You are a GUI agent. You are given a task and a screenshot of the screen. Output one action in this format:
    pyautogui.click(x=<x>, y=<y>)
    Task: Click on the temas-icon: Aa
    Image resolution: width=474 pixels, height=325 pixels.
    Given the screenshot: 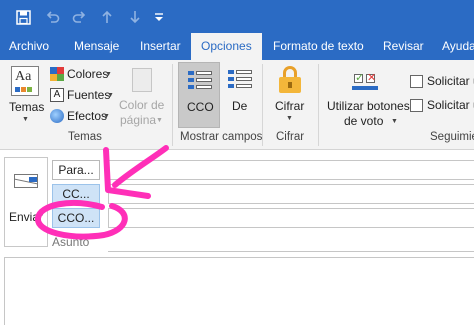 What is the action you would take?
    pyautogui.click(x=25, y=81)
    